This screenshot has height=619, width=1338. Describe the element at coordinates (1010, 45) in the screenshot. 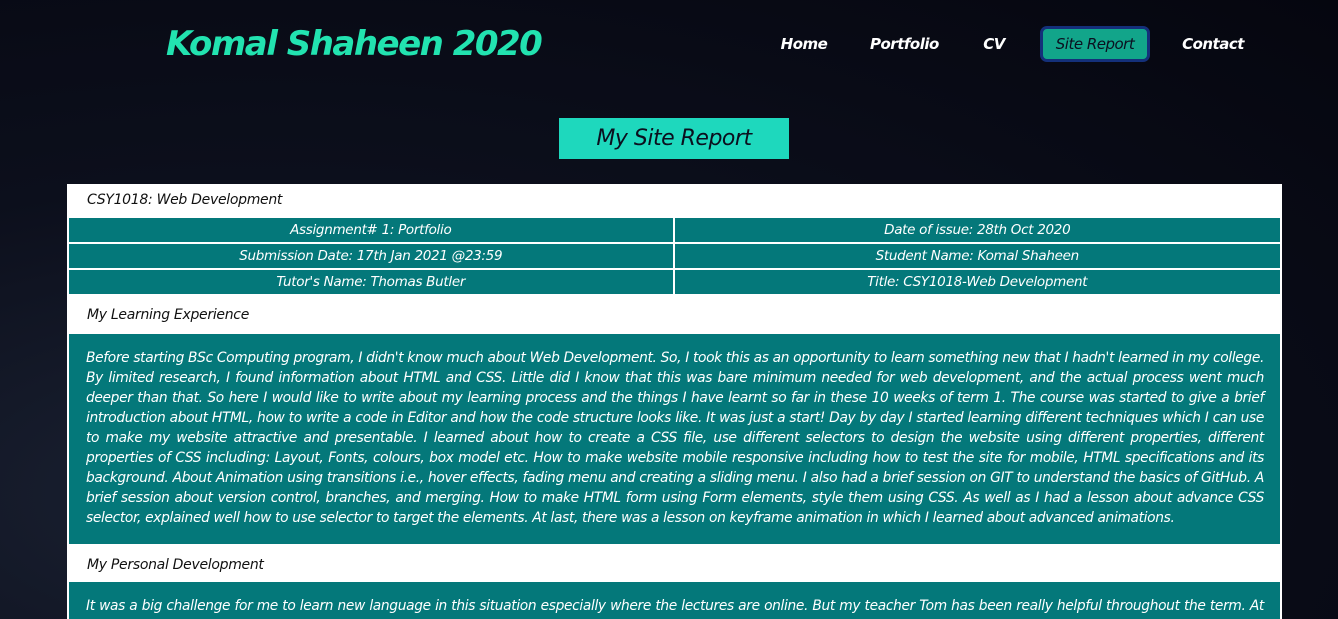

I see `main-nav: Home Portfolio CV Site Report Contact` at that location.